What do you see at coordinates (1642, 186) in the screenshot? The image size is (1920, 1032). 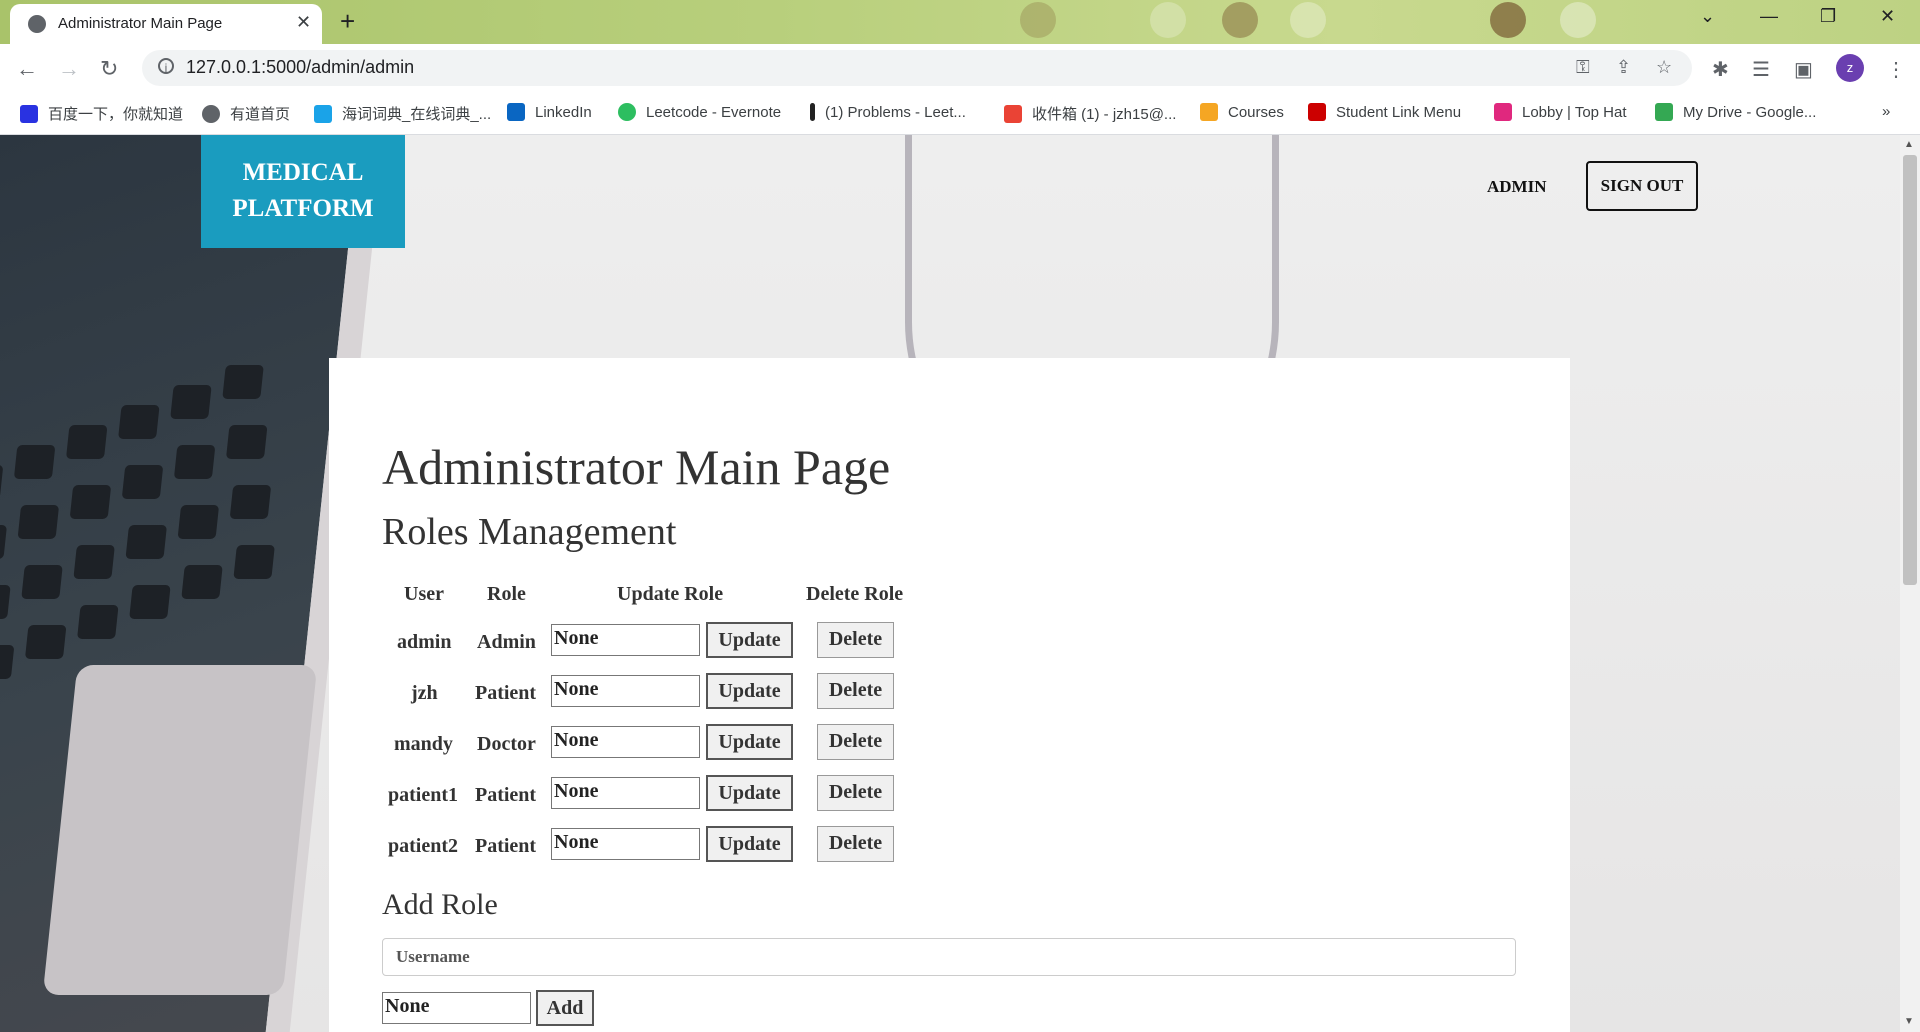 I see `signout-button: SIGN OUT` at bounding box center [1642, 186].